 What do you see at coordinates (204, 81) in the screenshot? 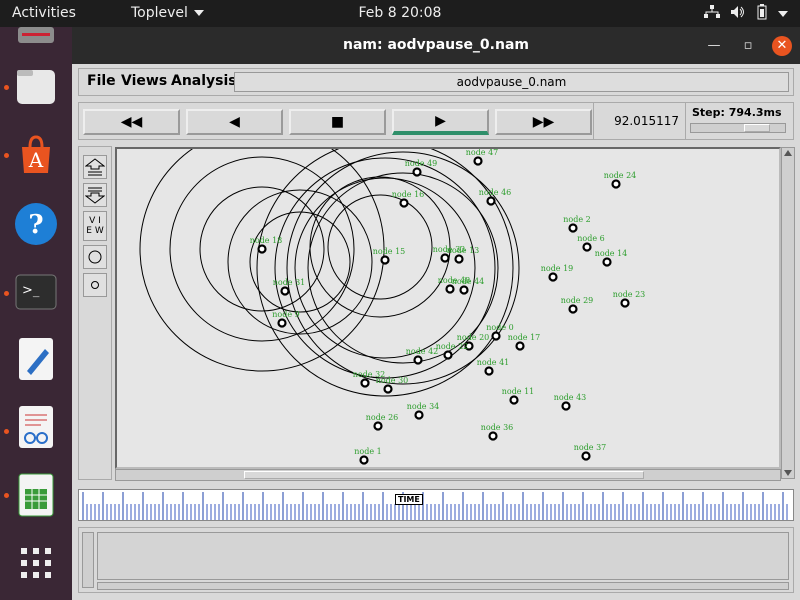
I see `menu-analysis: Analysis` at bounding box center [204, 81].